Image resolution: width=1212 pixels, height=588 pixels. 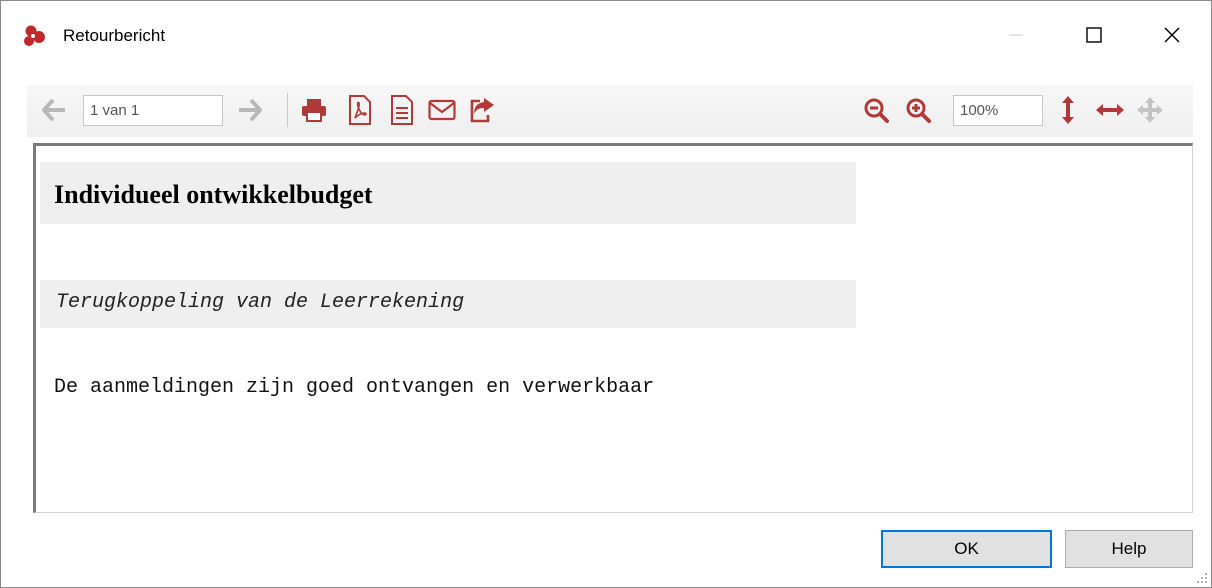 I want to click on minimize-button, so click(x=1016, y=35).